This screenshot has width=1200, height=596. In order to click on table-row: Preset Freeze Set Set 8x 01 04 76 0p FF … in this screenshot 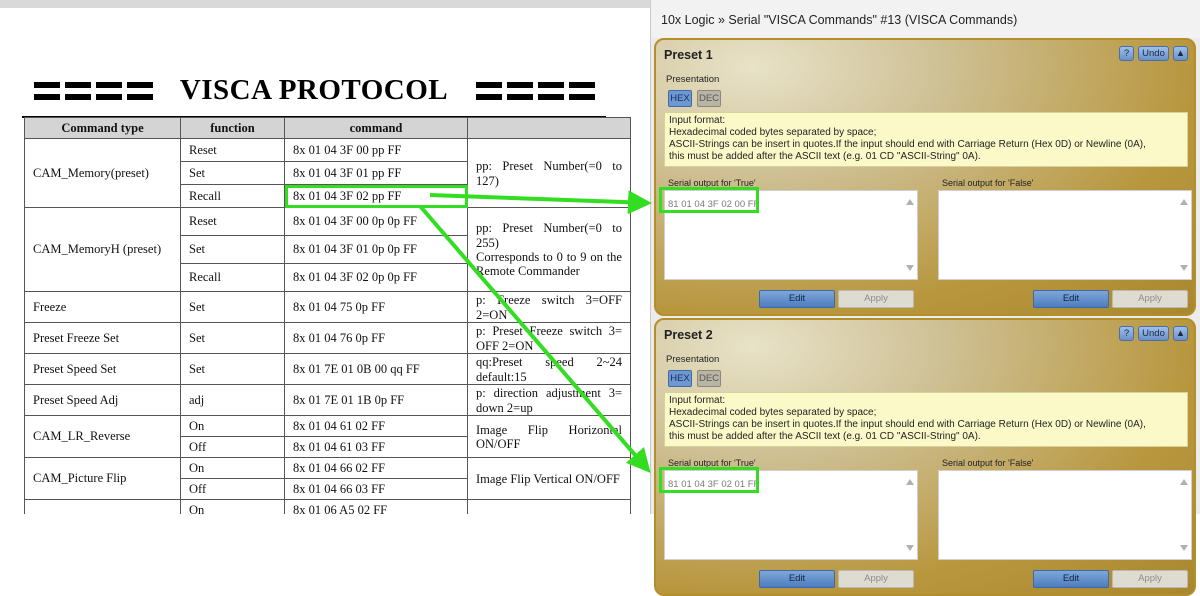, I will do `click(327, 338)`.